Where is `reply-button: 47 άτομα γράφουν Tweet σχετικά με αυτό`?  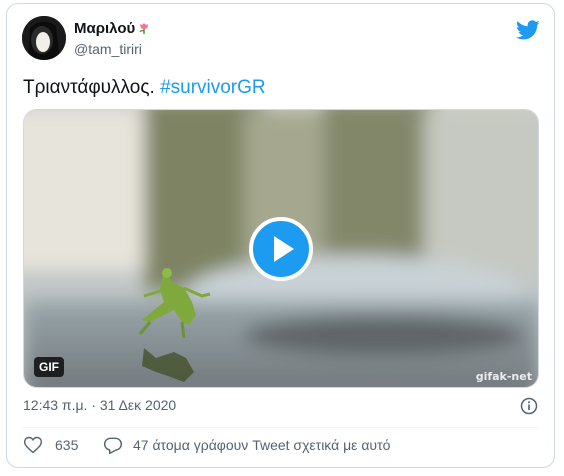
reply-button: 47 άτομα γράφουν Tweet σχετικά με αυτό is located at coordinates (246, 445).